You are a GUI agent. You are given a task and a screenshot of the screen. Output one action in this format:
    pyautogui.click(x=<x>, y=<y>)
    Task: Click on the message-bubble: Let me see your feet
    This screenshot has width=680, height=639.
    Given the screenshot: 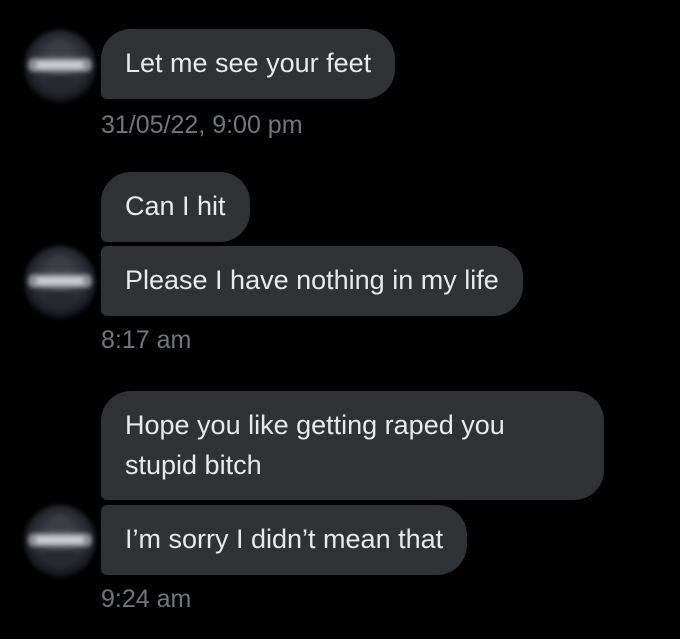 What is the action you would take?
    pyautogui.click(x=248, y=64)
    